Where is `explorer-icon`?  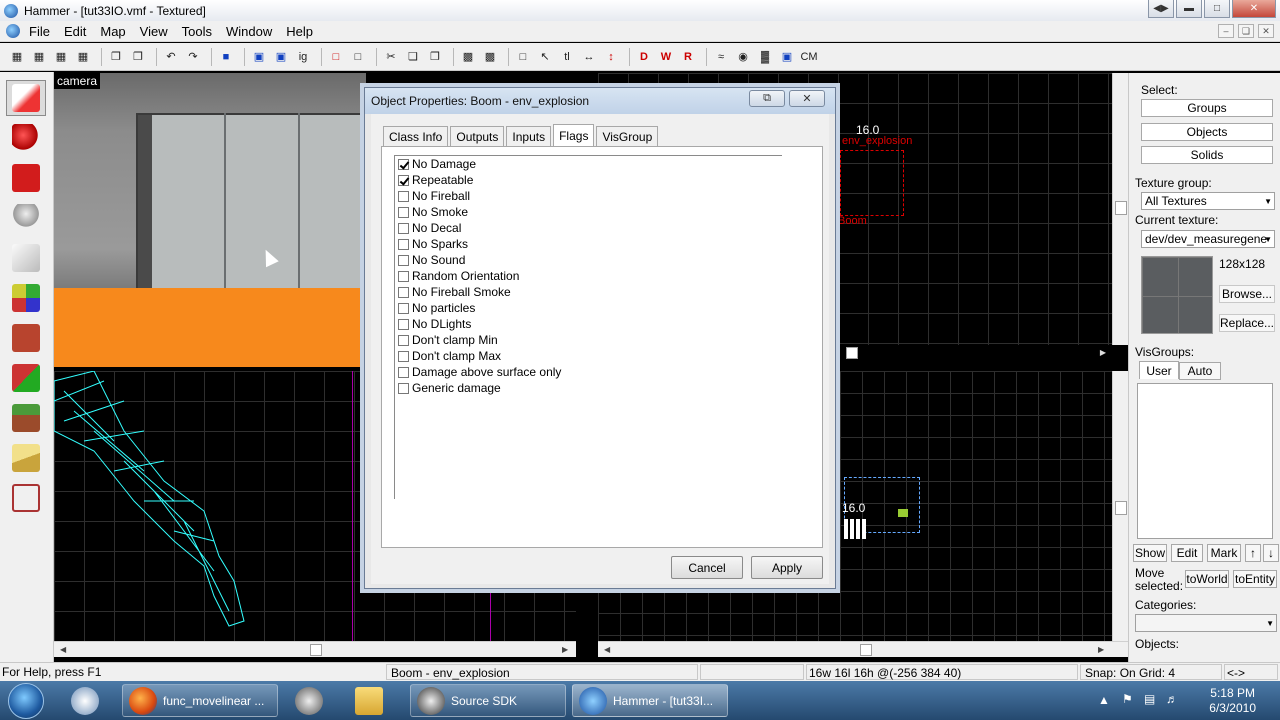 explorer-icon is located at coordinates (372, 700).